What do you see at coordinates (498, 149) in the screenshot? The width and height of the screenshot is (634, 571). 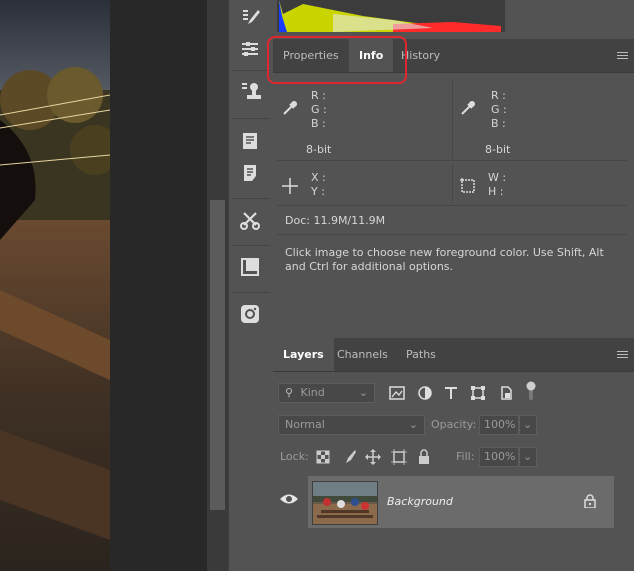 I see `right-bit-depth: 8-bit` at bounding box center [498, 149].